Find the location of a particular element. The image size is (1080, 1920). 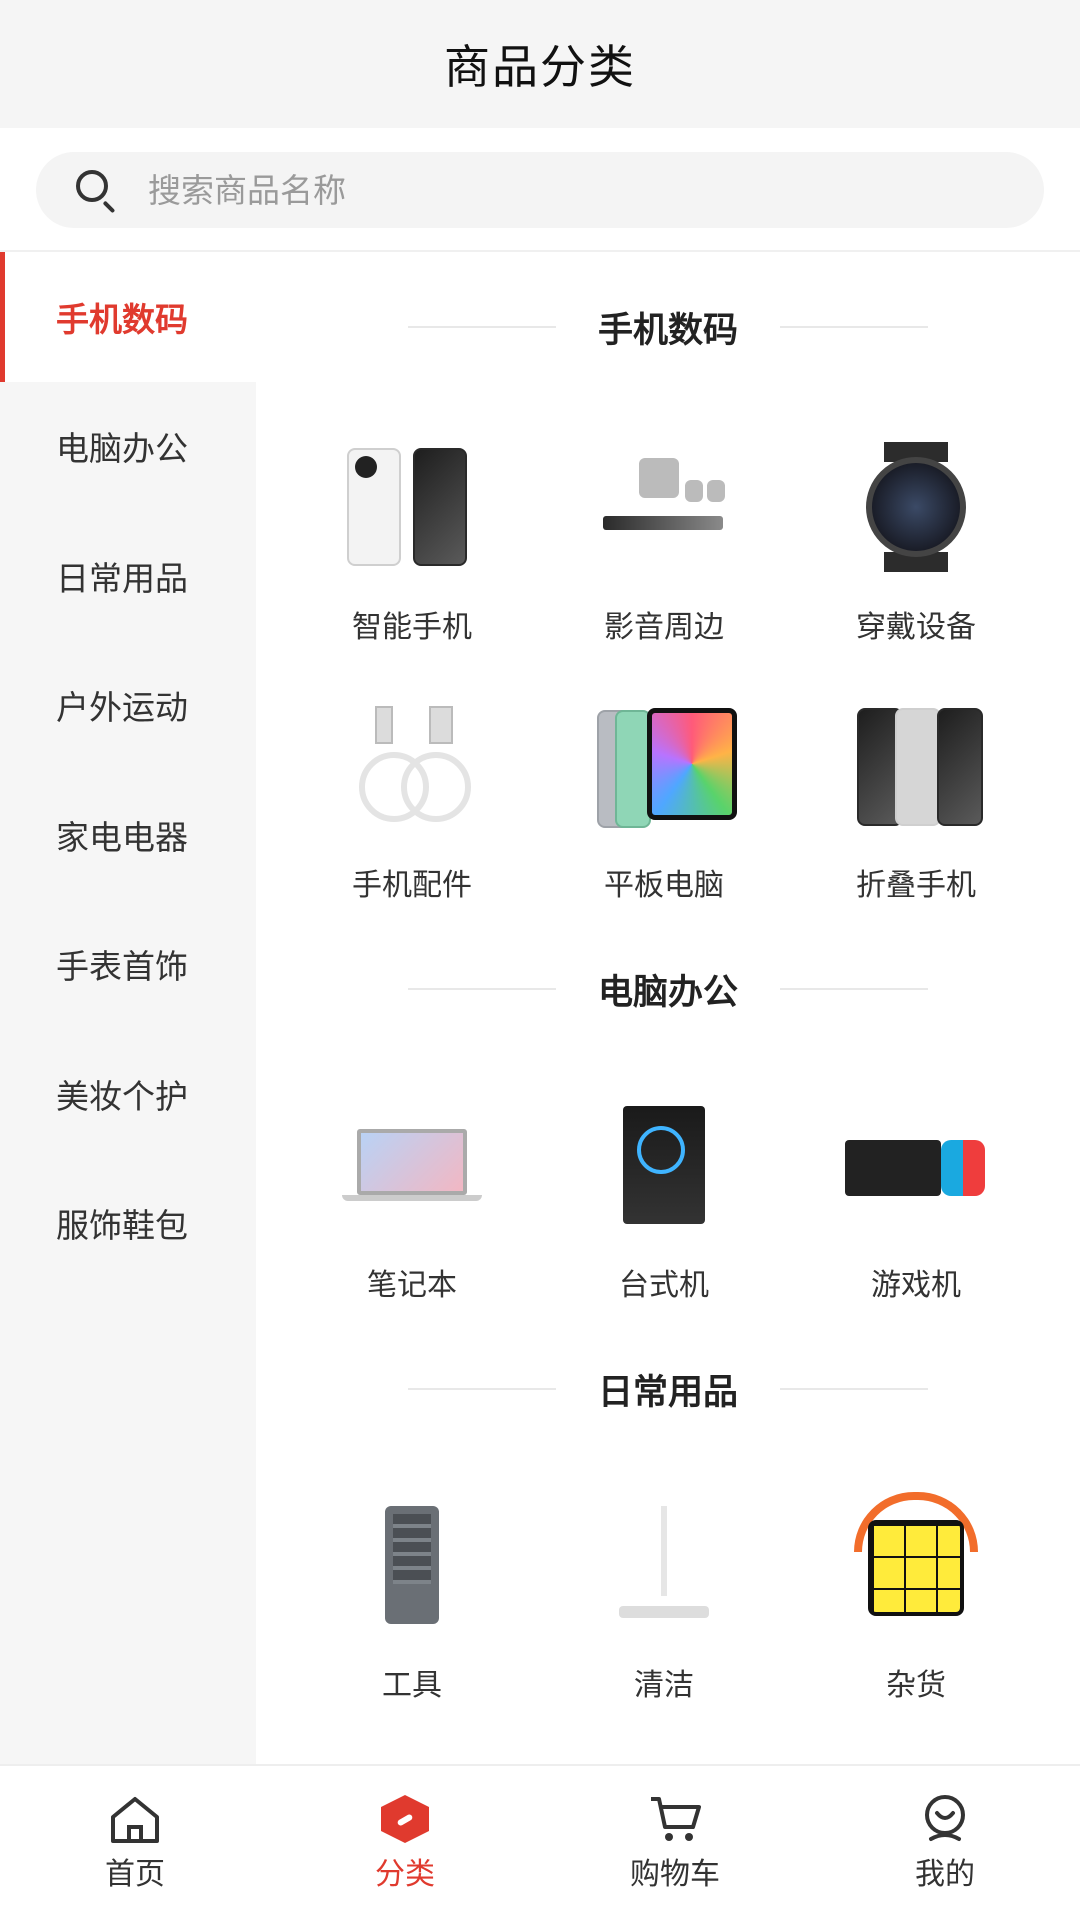

sidebar-item-label: 手表首饰 is located at coordinates (122, 967).